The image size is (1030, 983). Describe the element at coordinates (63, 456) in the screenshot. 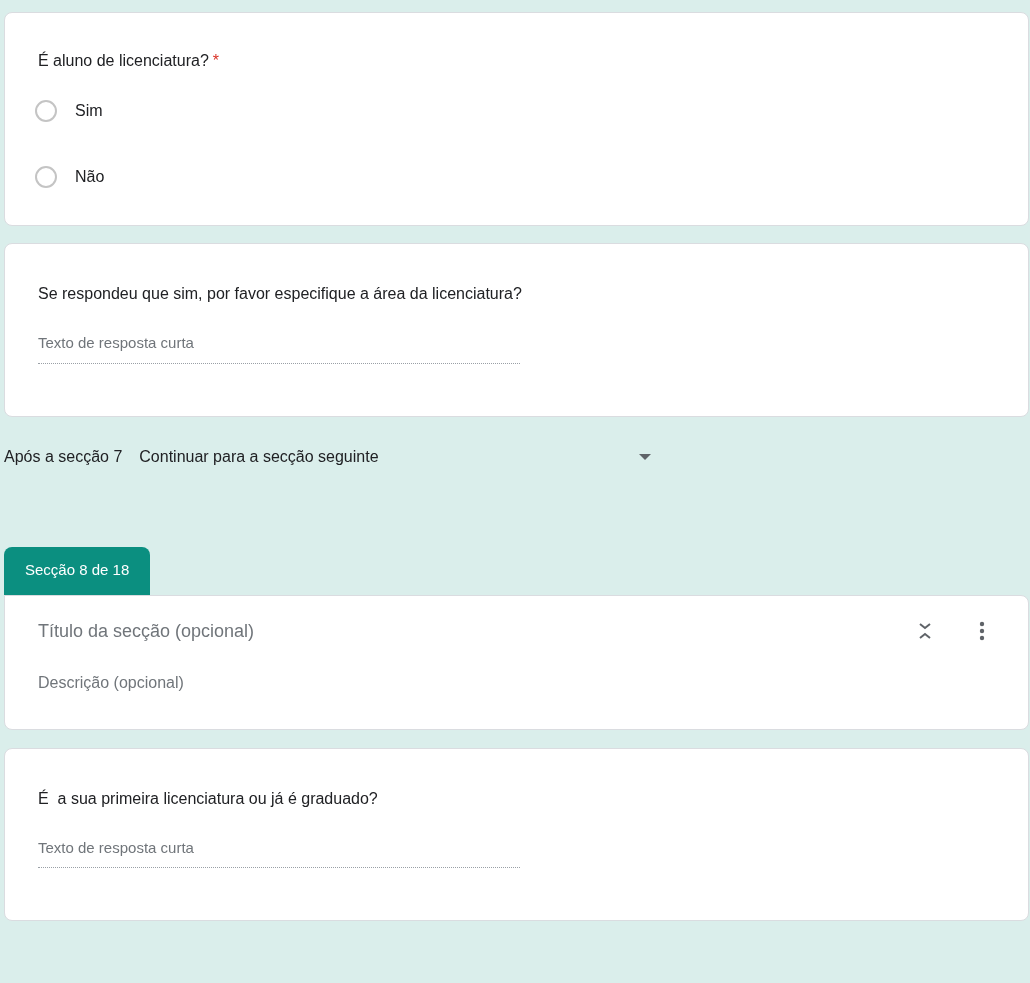

I see `after-section-label: Após a secção 7` at that location.